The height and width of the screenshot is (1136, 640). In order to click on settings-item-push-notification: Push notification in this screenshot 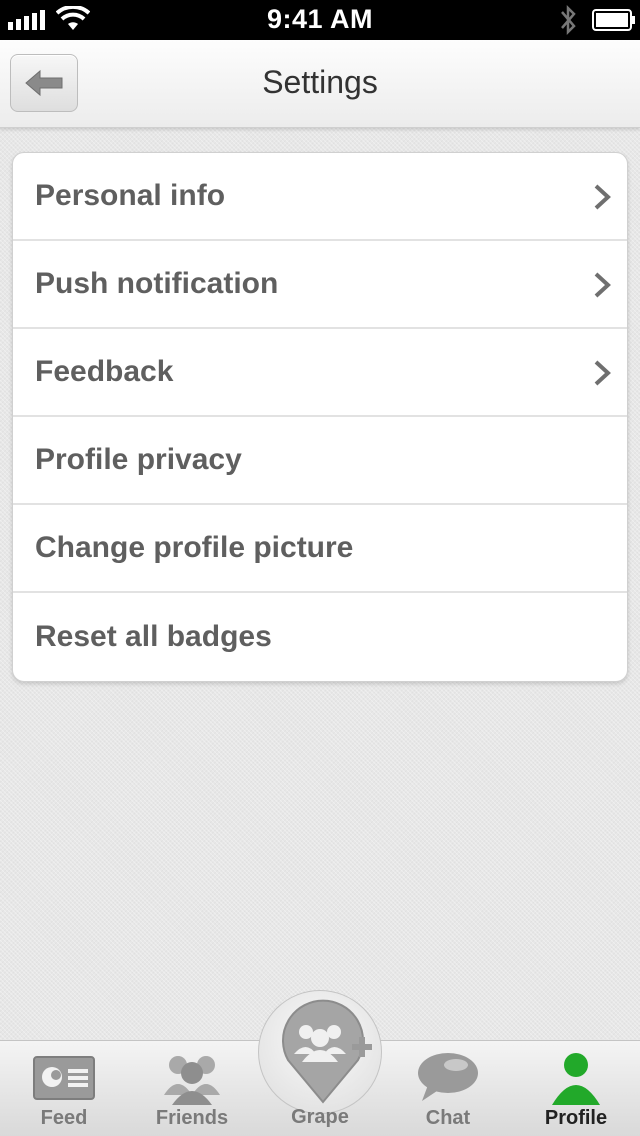, I will do `click(320, 285)`.